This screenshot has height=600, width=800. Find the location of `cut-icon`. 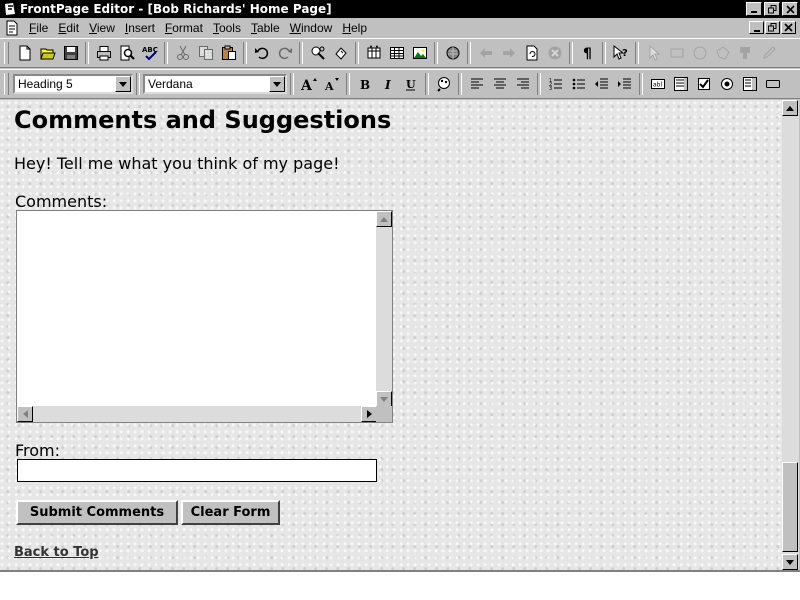

cut-icon is located at coordinates (182, 53).